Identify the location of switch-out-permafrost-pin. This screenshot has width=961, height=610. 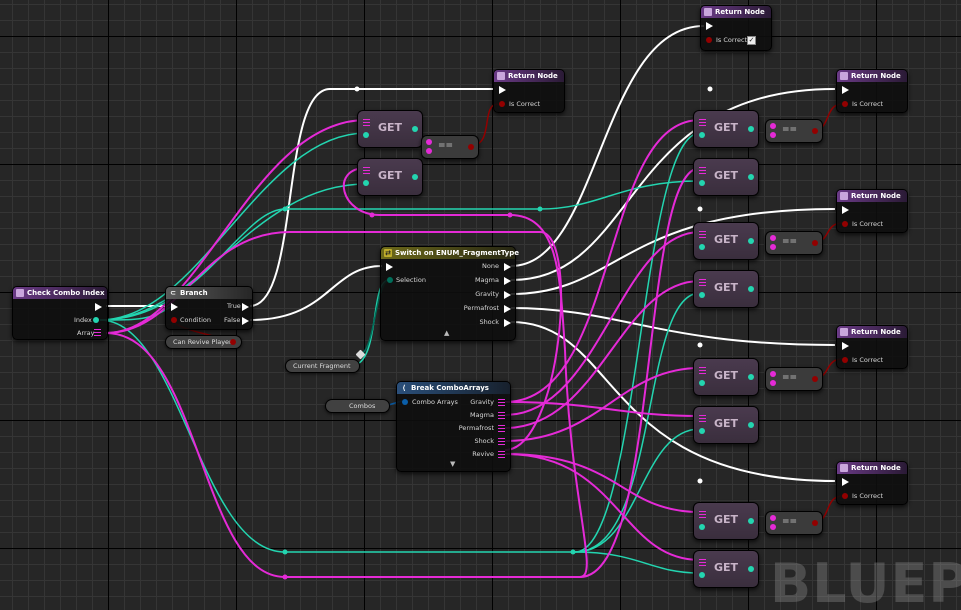
(507, 309).